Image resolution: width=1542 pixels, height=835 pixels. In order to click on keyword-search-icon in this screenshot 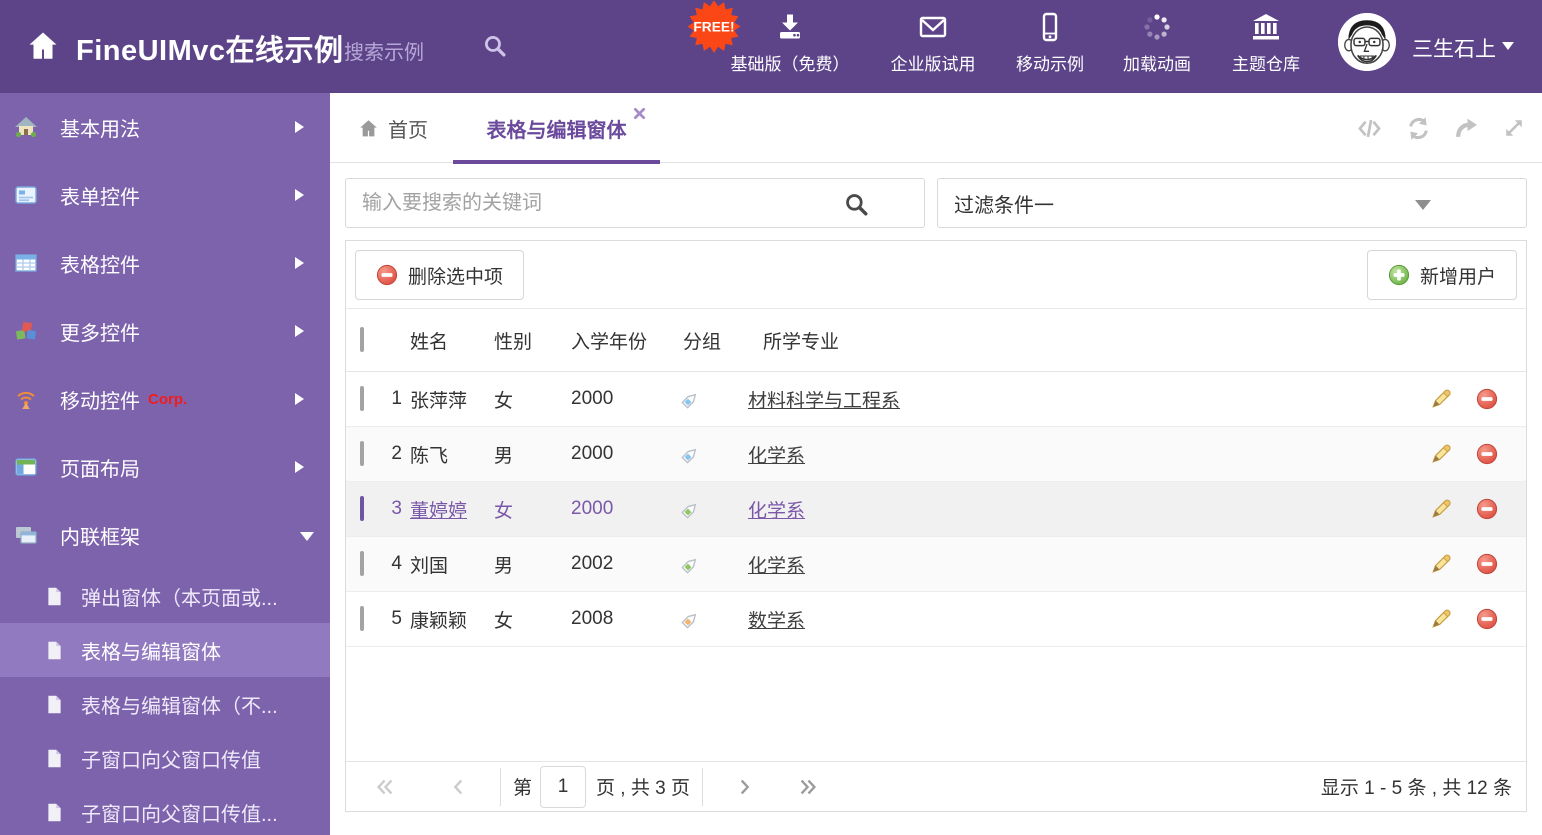, I will do `click(856, 204)`.